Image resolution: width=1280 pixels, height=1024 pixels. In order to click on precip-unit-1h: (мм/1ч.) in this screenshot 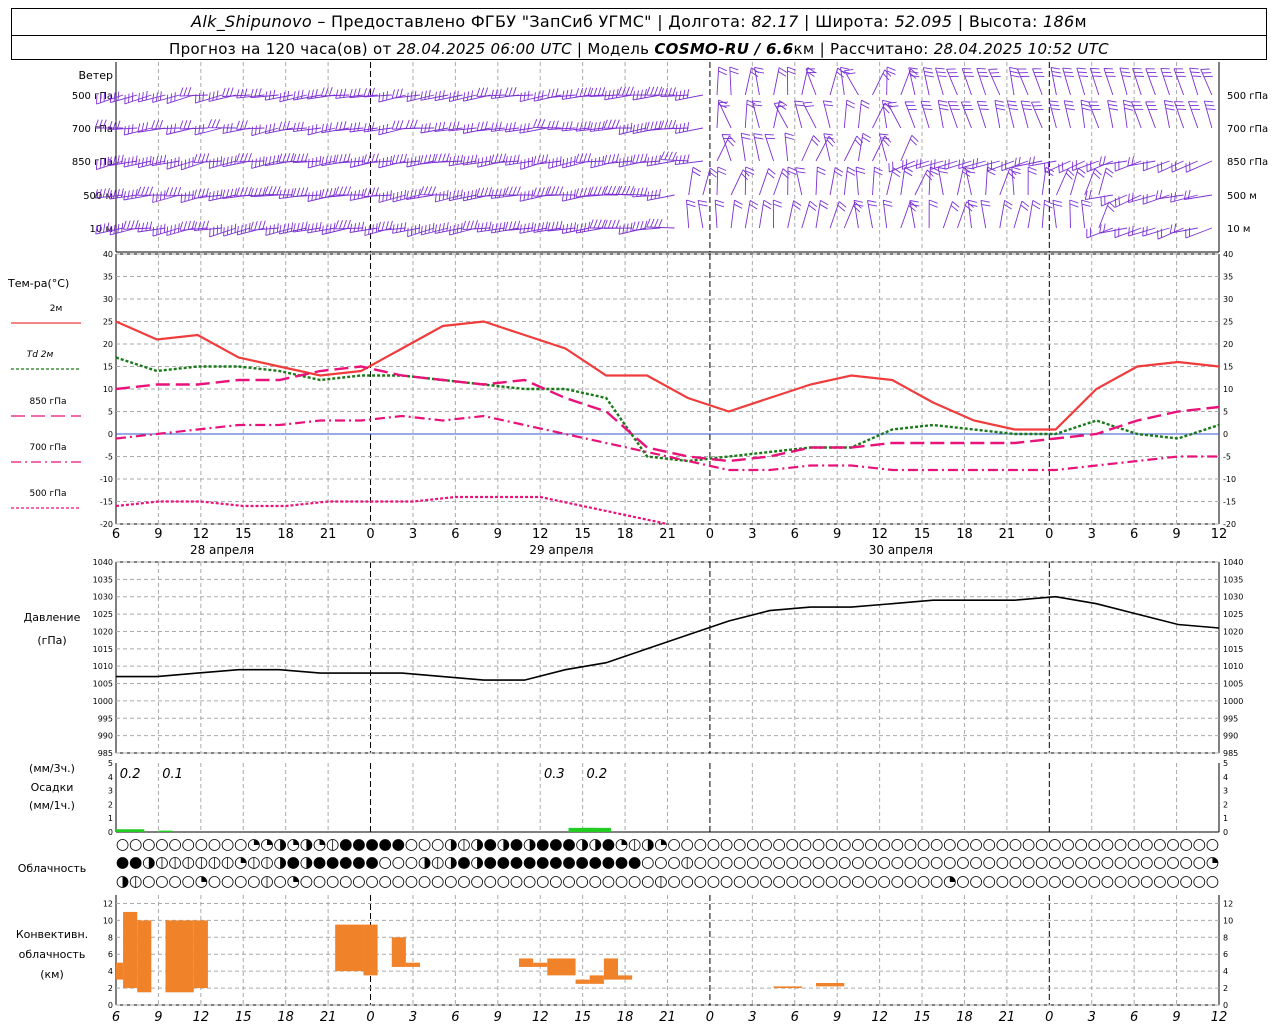, I will do `click(52, 805)`.